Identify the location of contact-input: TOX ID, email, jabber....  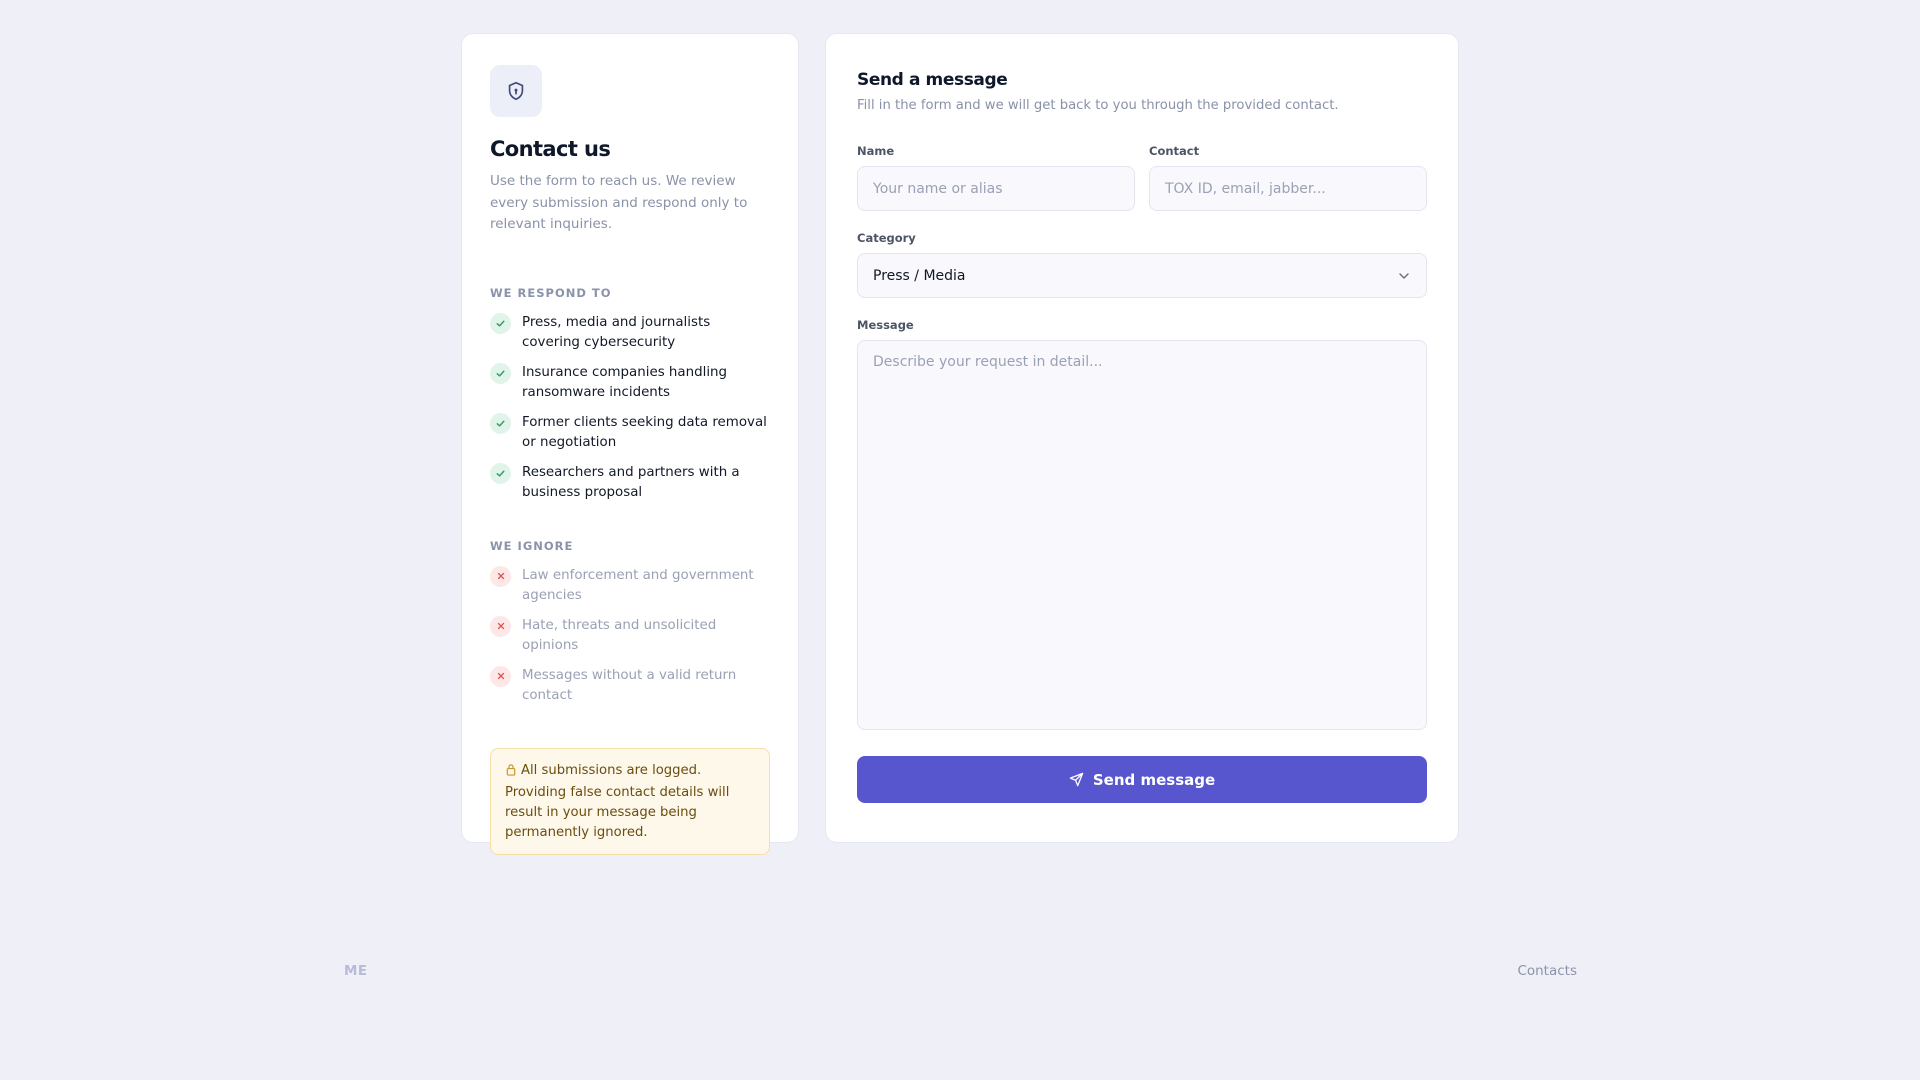
(1288, 188).